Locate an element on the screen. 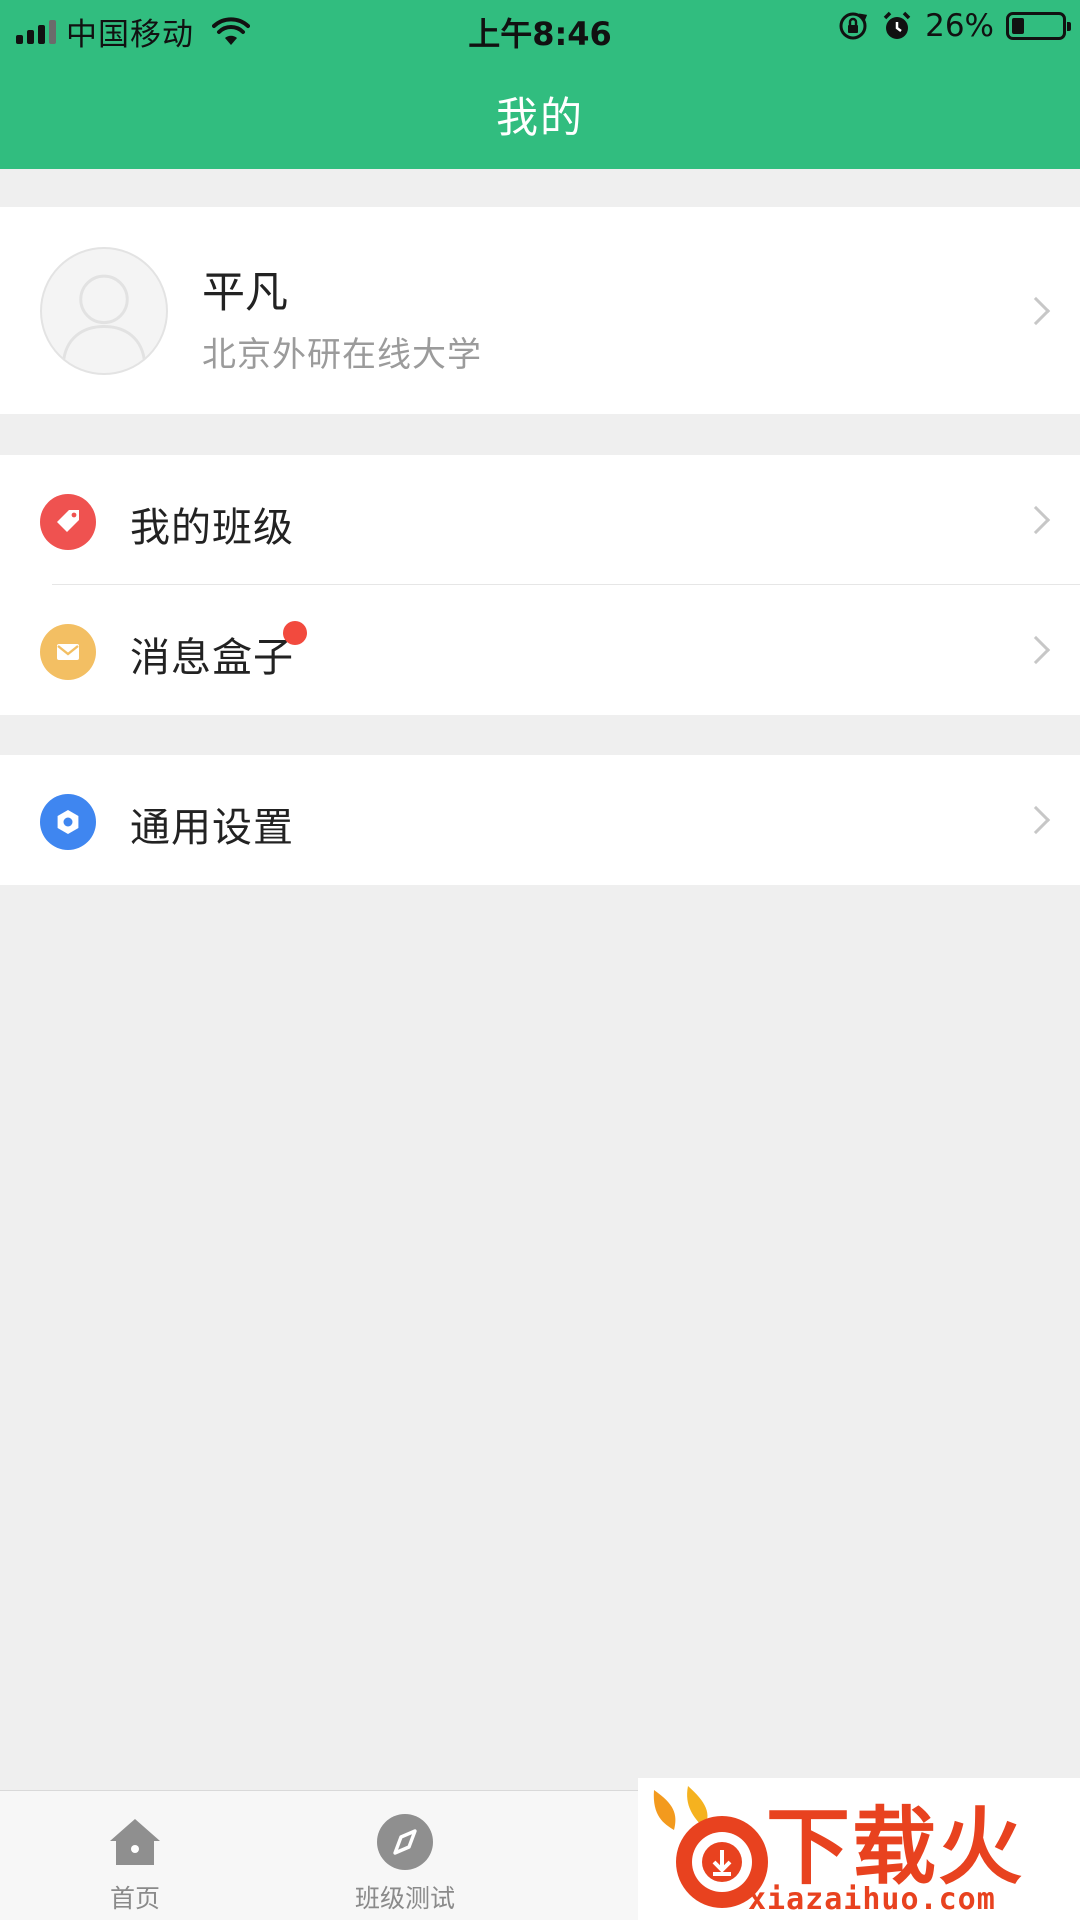 The image size is (1080, 1920). tag-icon is located at coordinates (68, 522).